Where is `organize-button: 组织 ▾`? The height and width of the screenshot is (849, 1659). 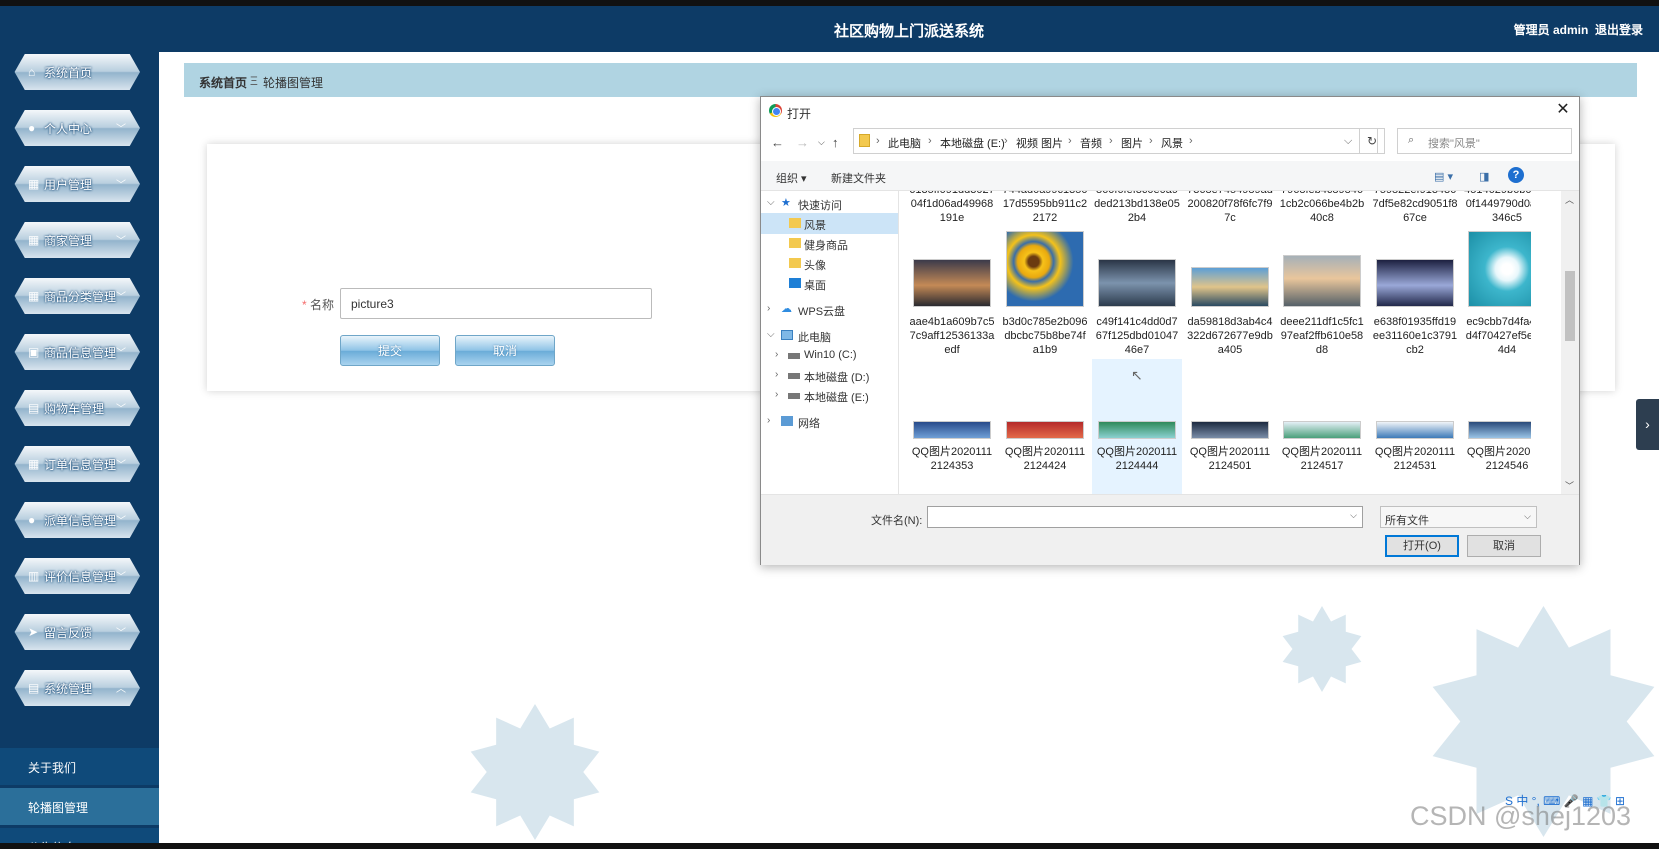 organize-button: 组织 ▾ is located at coordinates (791, 178).